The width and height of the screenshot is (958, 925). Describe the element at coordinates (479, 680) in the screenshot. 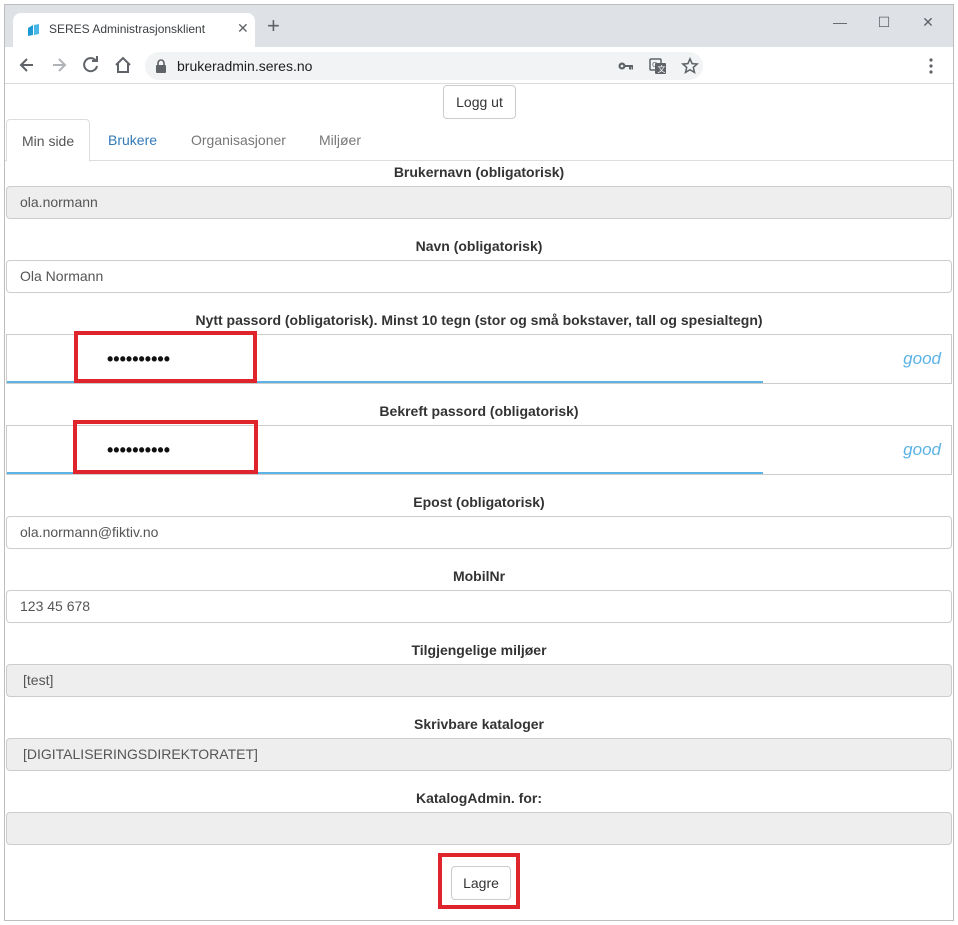

I see `environments-field: [test]` at that location.